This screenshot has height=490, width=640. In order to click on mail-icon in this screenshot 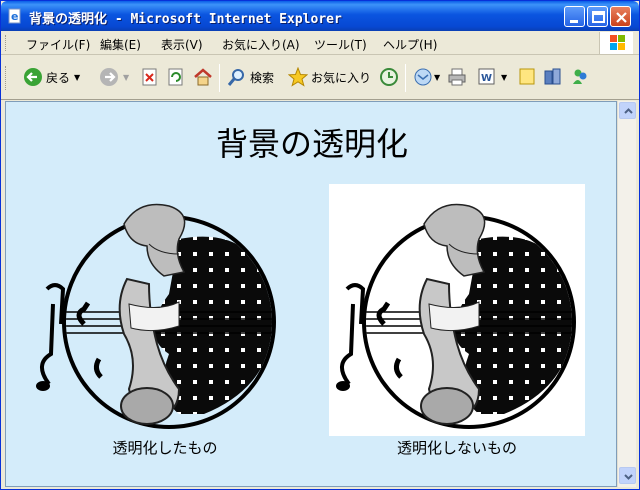, I will do `click(423, 77)`.